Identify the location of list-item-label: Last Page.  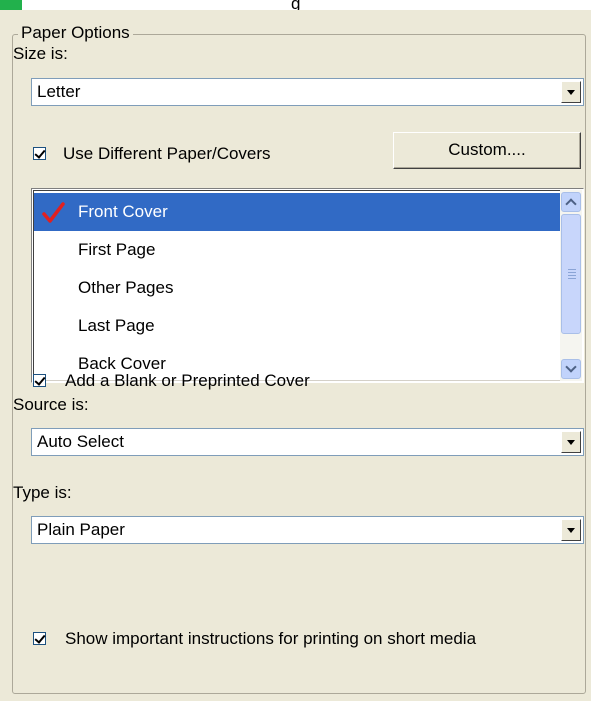
(116, 325).